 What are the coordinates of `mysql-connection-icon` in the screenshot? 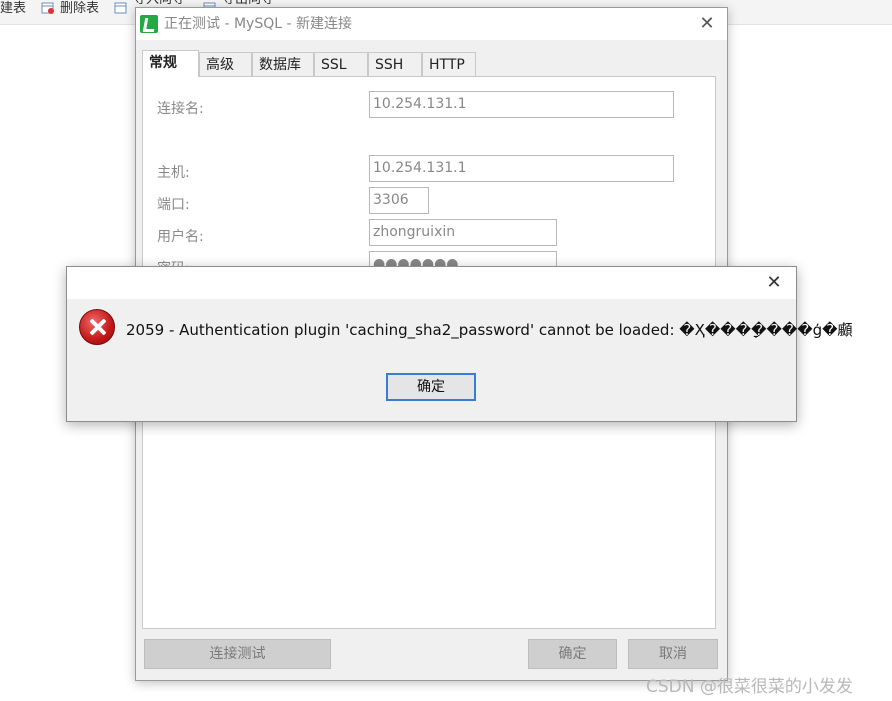 It's located at (149, 24).